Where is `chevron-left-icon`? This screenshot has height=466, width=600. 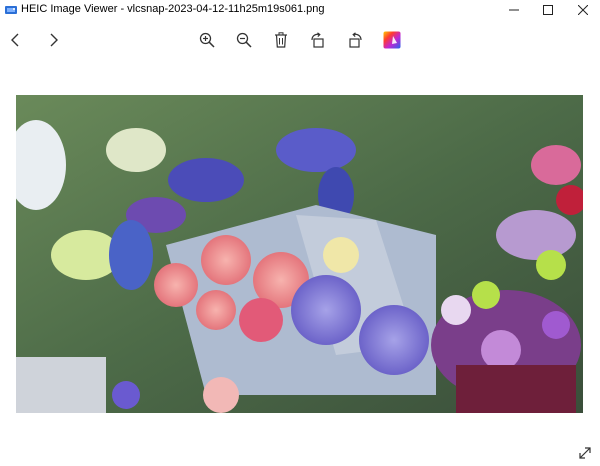
chevron-left-icon is located at coordinates (15, 40).